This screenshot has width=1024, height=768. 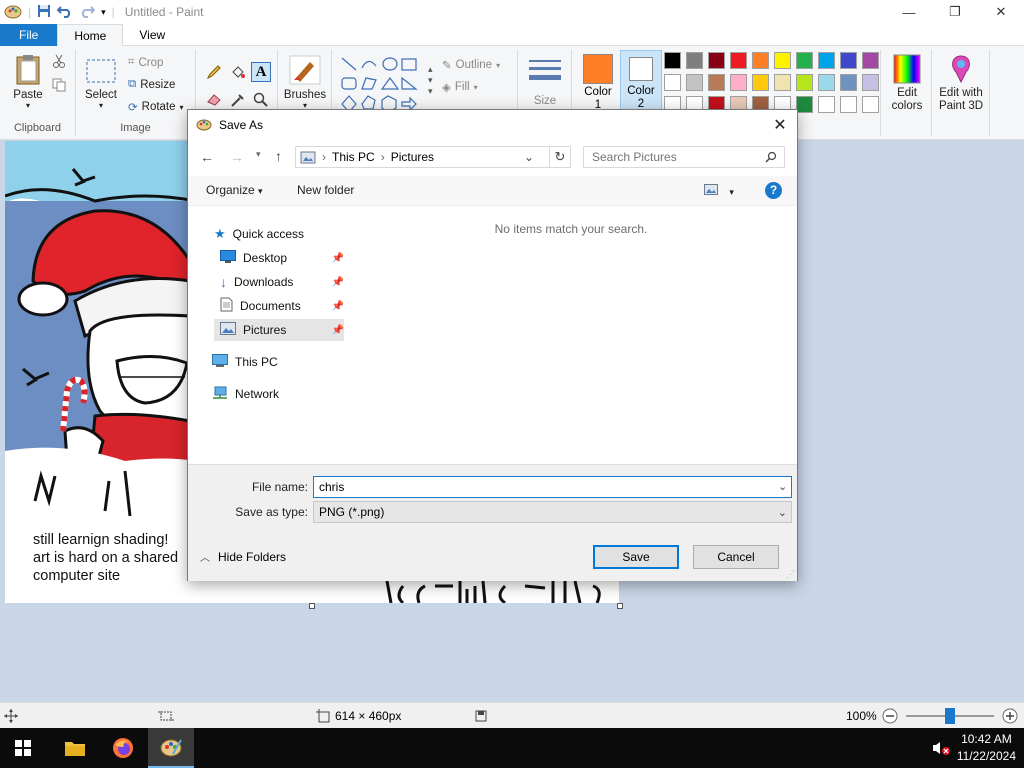 What do you see at coordinates (277, 234) in the screenshot?
I see `nav-quick-access: ★ Quick access` at bounding box center [277, 234].